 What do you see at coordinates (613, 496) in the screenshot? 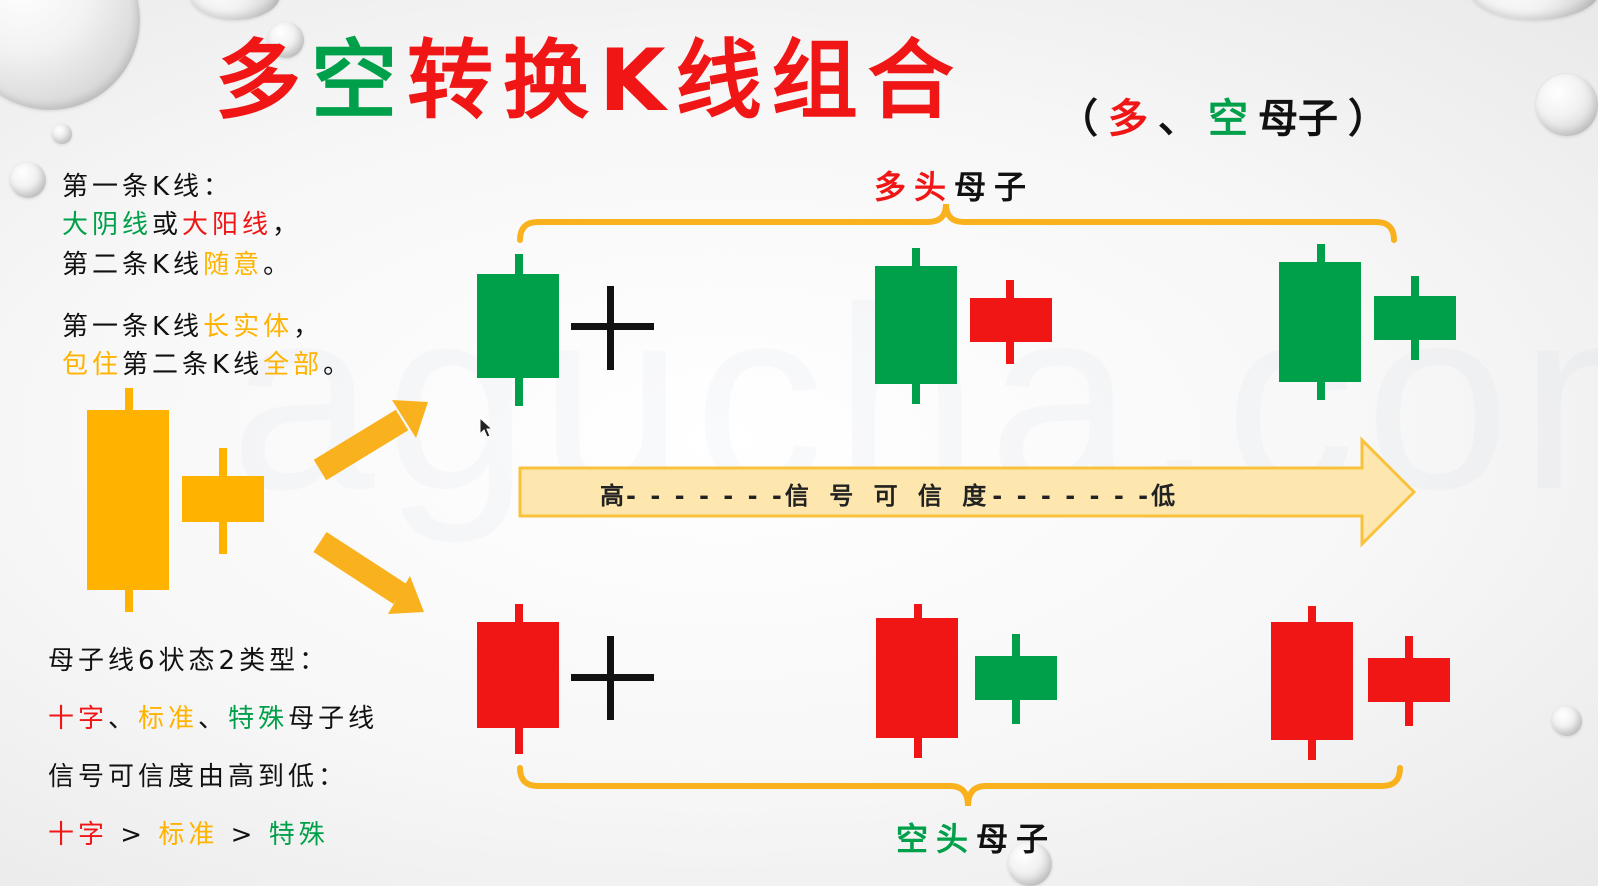
I see `confidence-high: 高` at bounding box center [613, 496].